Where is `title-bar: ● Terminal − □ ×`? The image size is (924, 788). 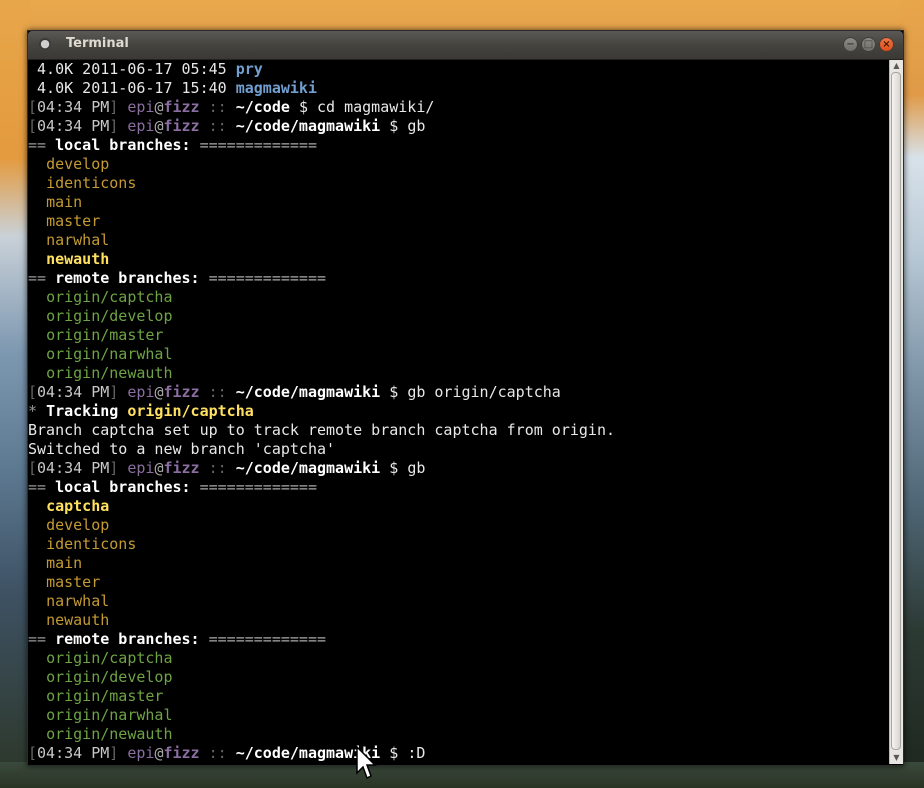 title-bar: ● Terminal − □ × is located at coordinates (465, 45).